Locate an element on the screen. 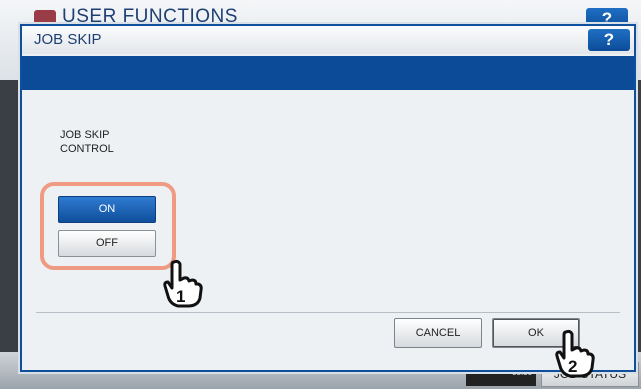 The image size is (641, 389). dialog-help-button: ? is located at coordinates (609, 40).